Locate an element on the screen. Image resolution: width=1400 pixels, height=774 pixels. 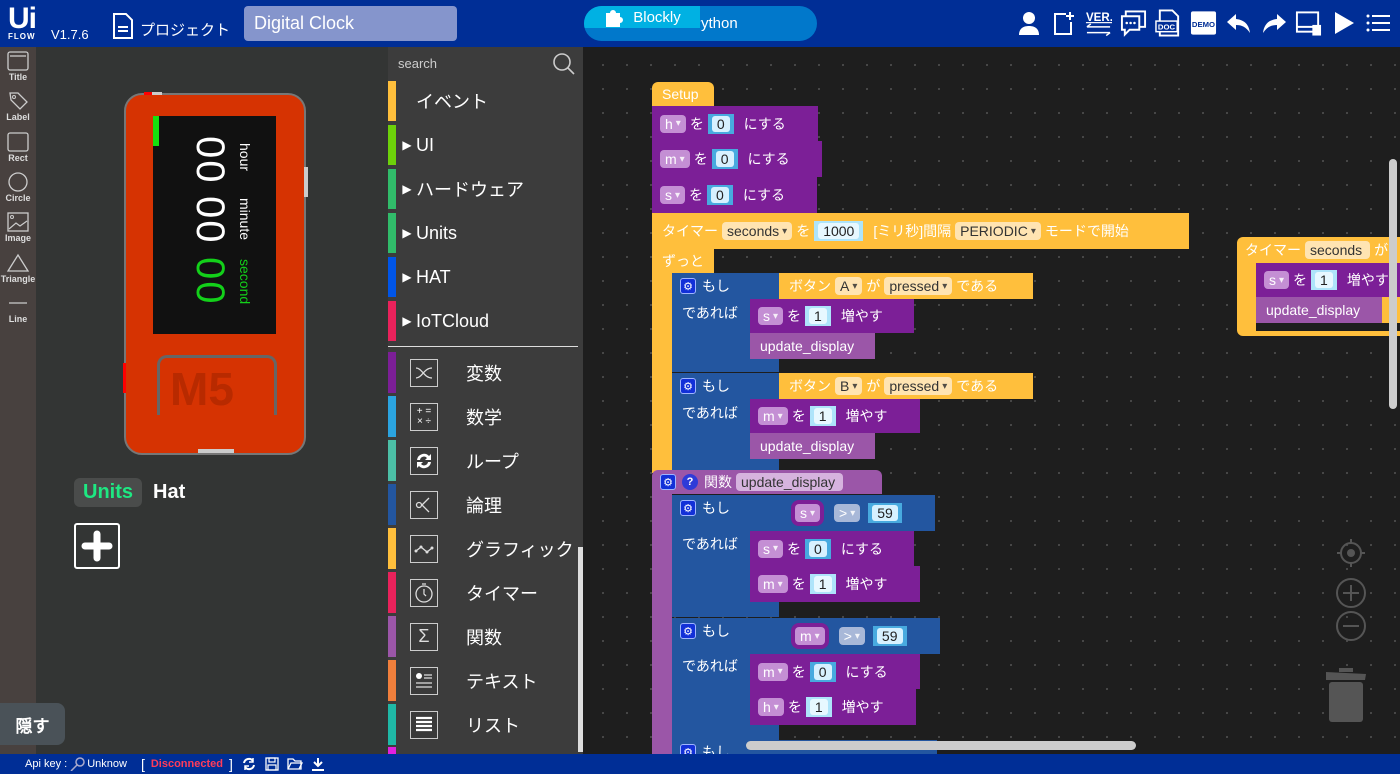
category-variables: 変数 is located at coordinates (482, 372).